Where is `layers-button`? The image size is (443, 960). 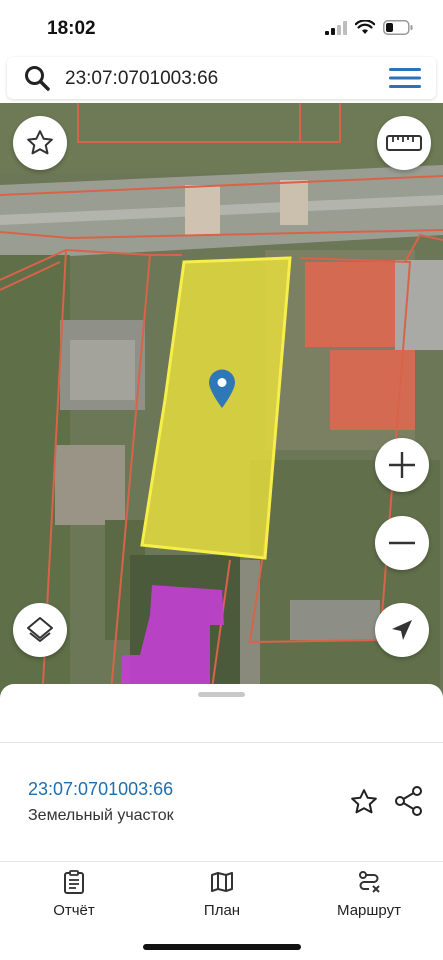
layers-button is located at coordinates (40, 630).